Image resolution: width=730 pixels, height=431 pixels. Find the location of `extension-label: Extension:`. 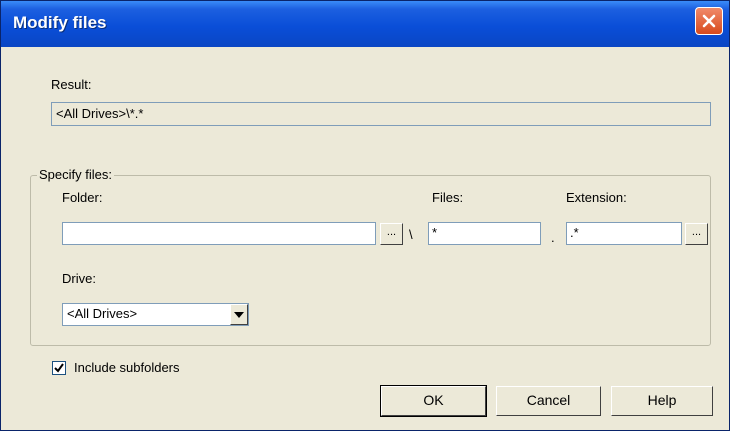

extension-label: Extension: is located at coordinates (596, 197).